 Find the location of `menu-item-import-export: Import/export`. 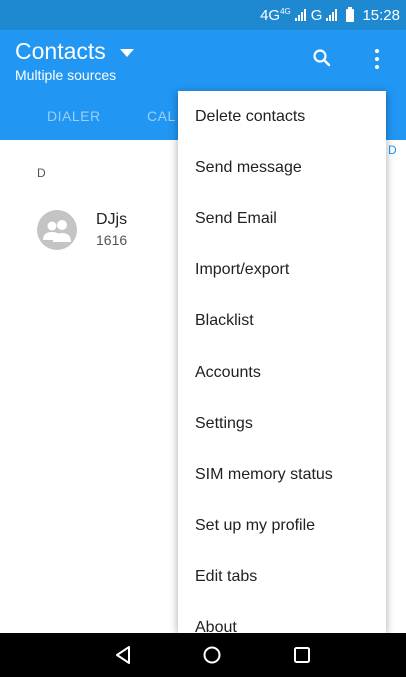

menu-item-import-export: Import/export is located at coordinates (282, 270).